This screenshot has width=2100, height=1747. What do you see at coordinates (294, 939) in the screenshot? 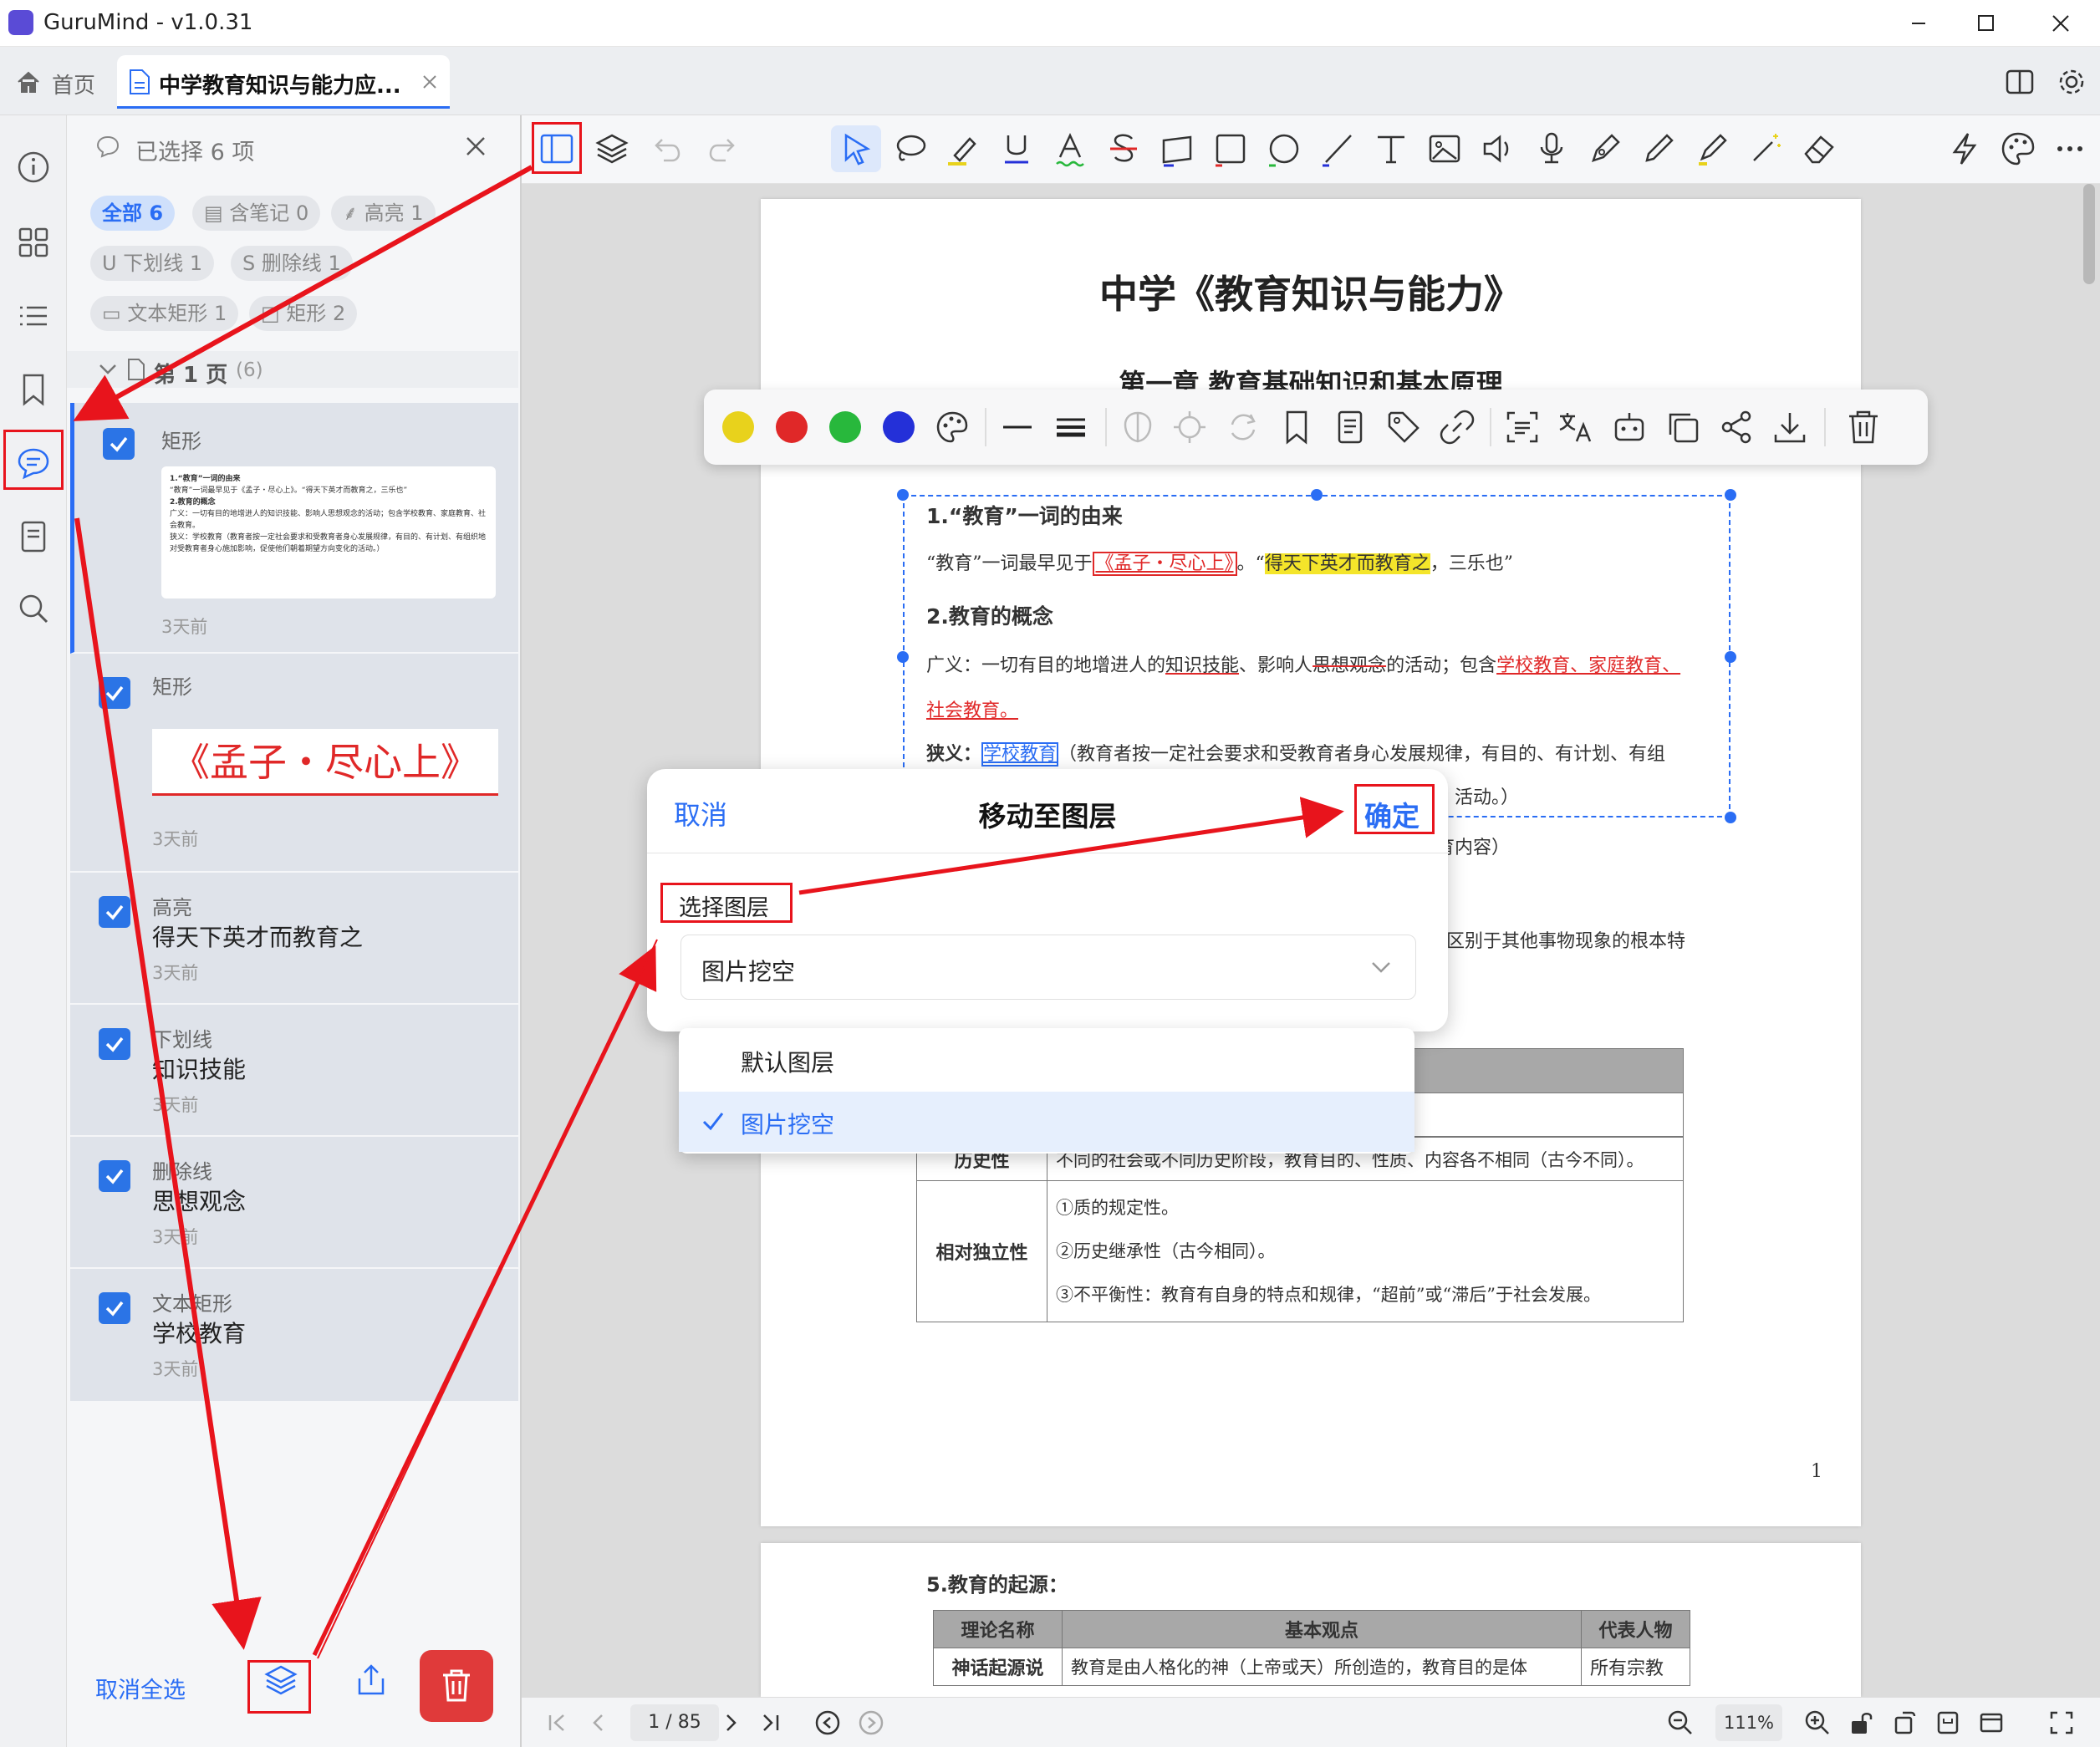
I see `annotation-card: 高亮 得天下英才而教育之 3天前` at bounding box center [294, 939].